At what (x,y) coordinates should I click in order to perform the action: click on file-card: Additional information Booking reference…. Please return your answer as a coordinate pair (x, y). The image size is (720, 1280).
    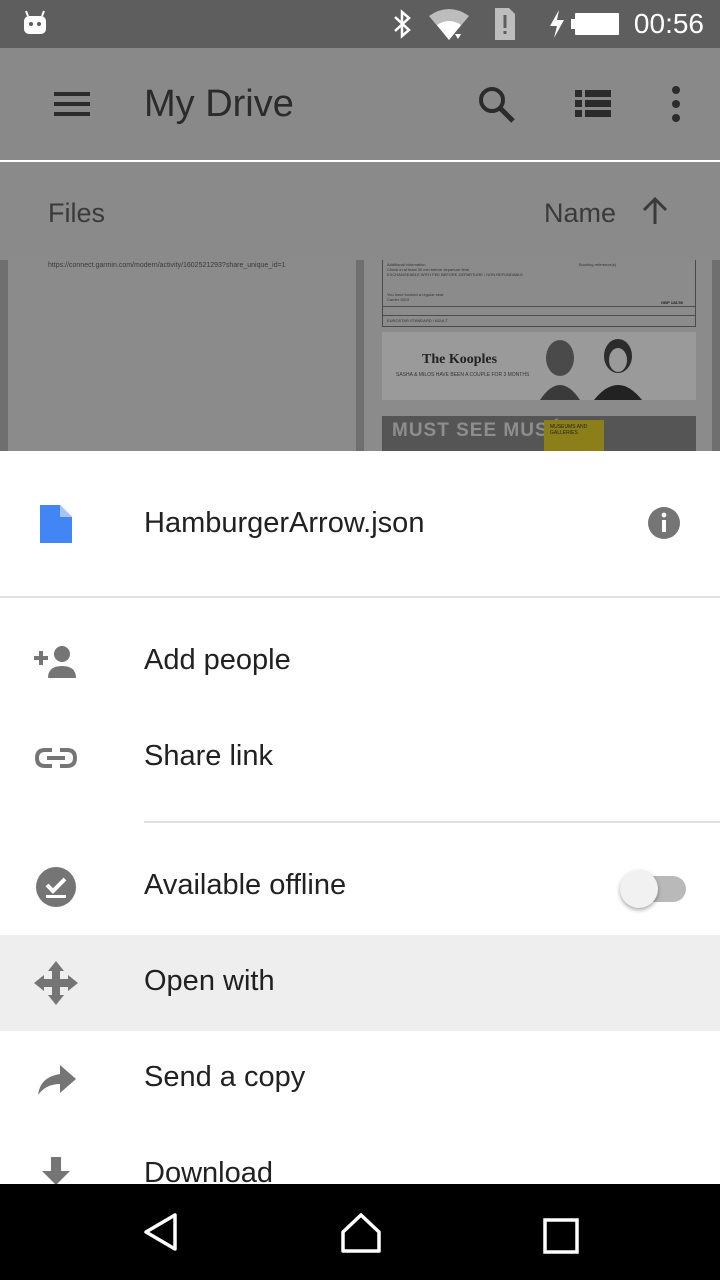
    Looking at the image, I should click on (538, 355).